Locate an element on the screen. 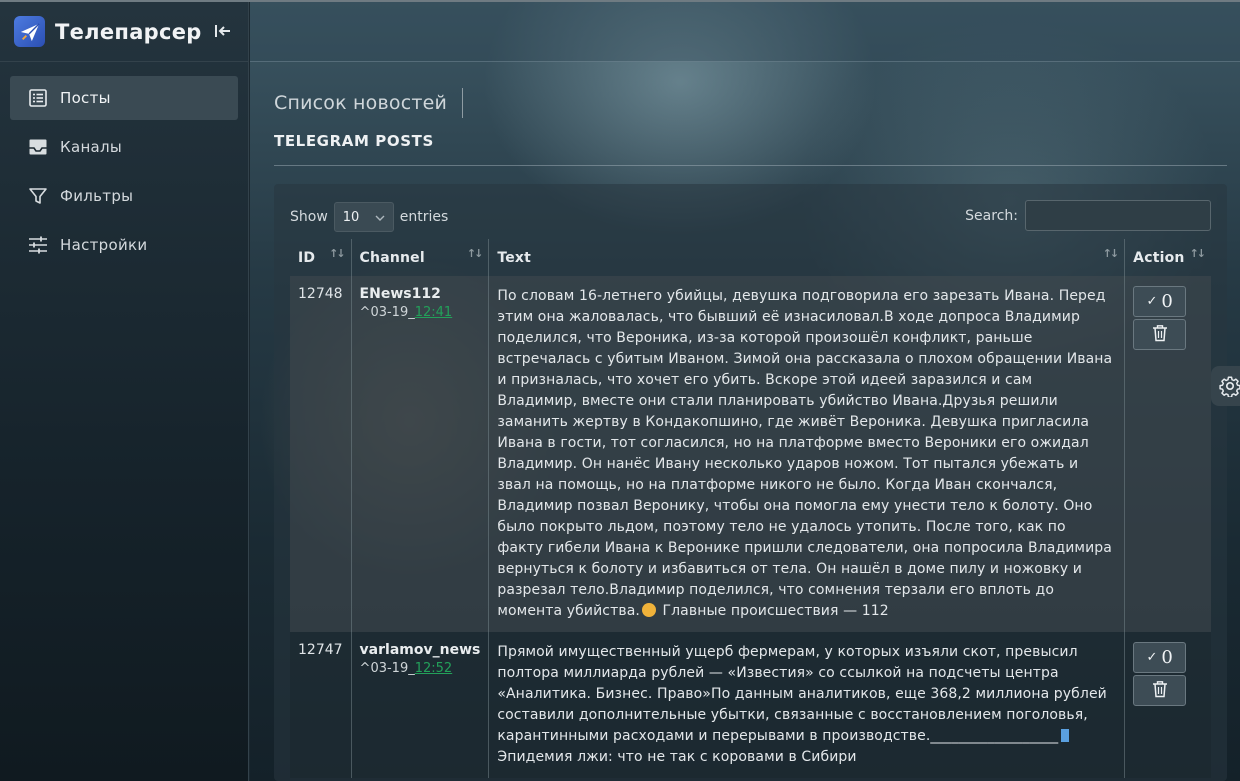 The width and height of the screenshot is (1240, 781). page-title: Список новостей is located at coordinates (361, 103).